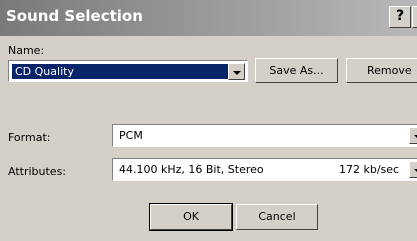  What do you see at coordinates (191, 217) in the screenshot?
I see `ok-button: OK` at bounding box center [191, 217].